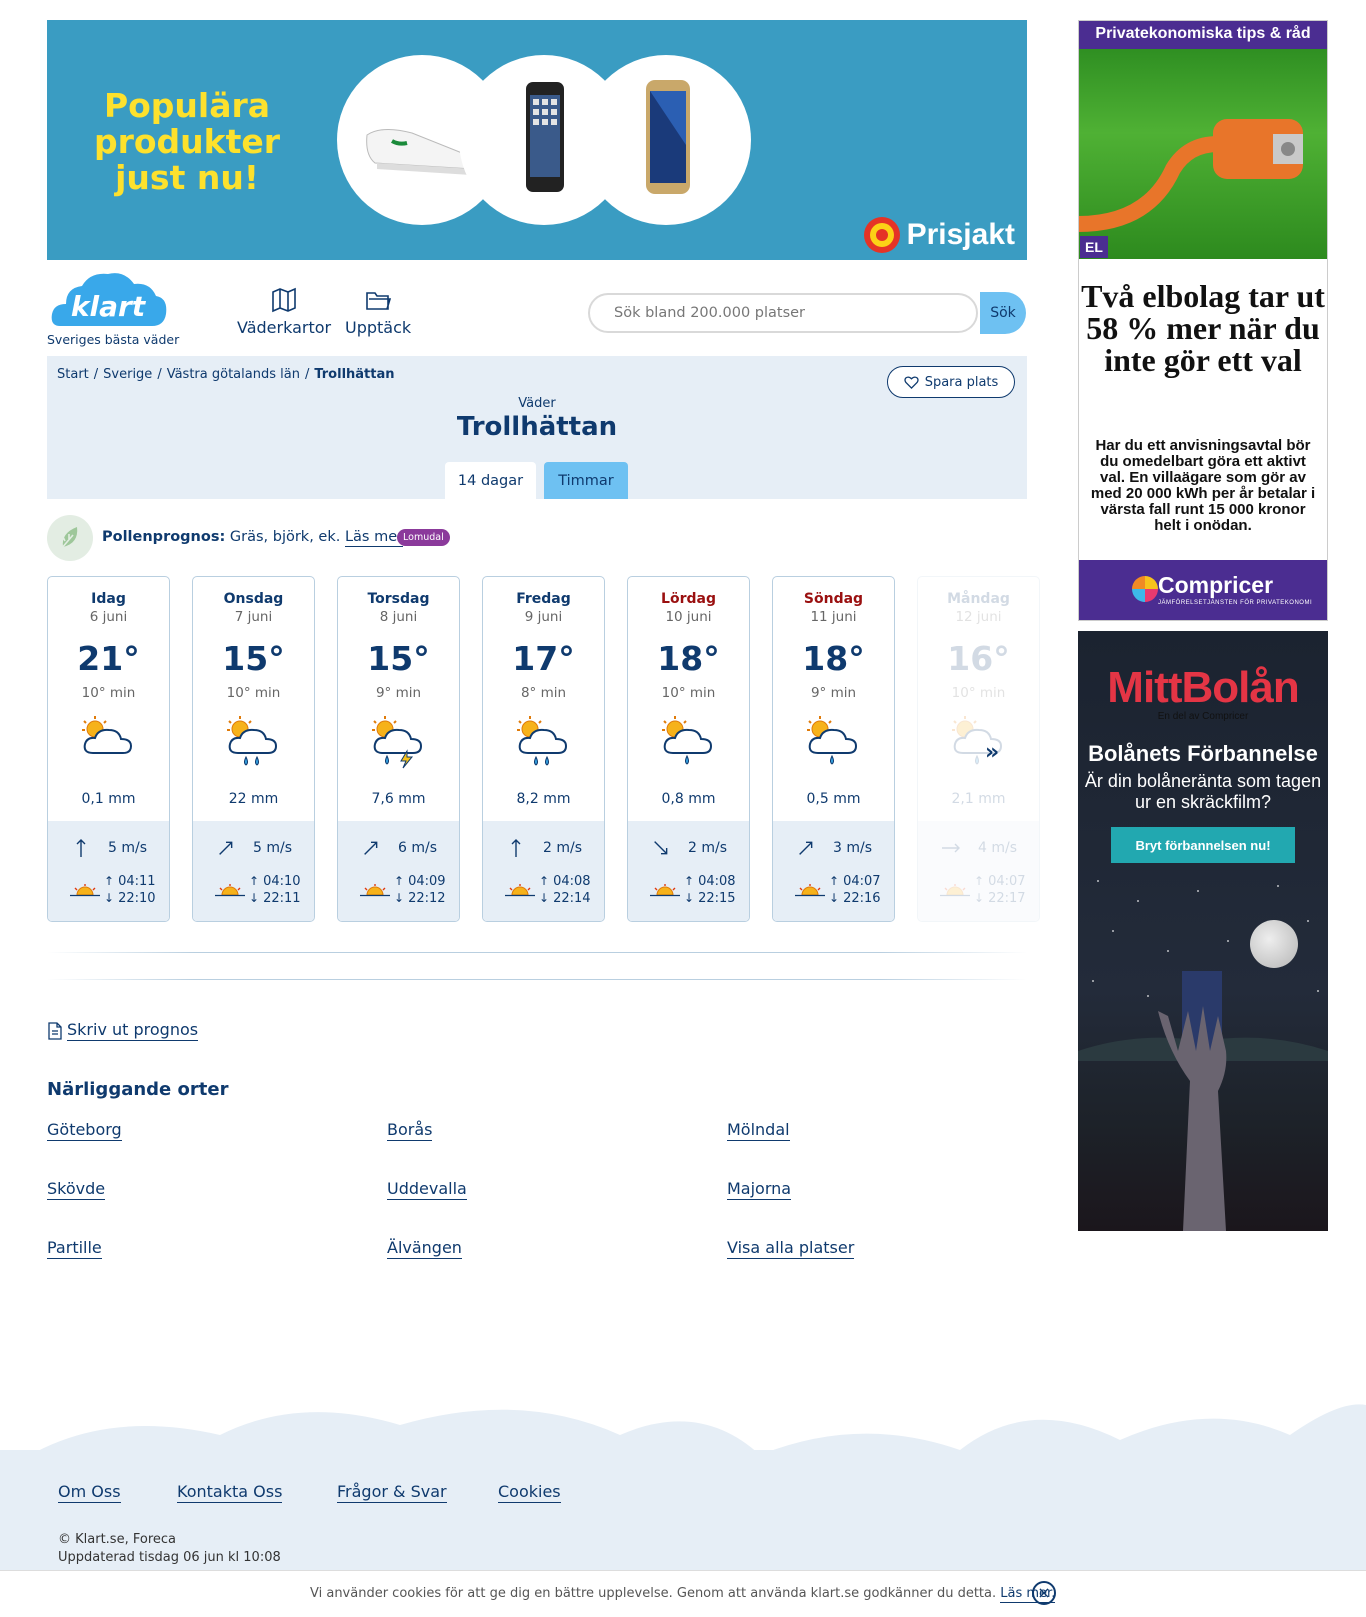 This screenshot has height=1617, width=1366. What do you see at coordinates (253, 538) in the screenshot?
I see `pollen-forecast: Pollenprognos: Gräs, björk, ek. Läs mer` at bounding box center [253, 538].